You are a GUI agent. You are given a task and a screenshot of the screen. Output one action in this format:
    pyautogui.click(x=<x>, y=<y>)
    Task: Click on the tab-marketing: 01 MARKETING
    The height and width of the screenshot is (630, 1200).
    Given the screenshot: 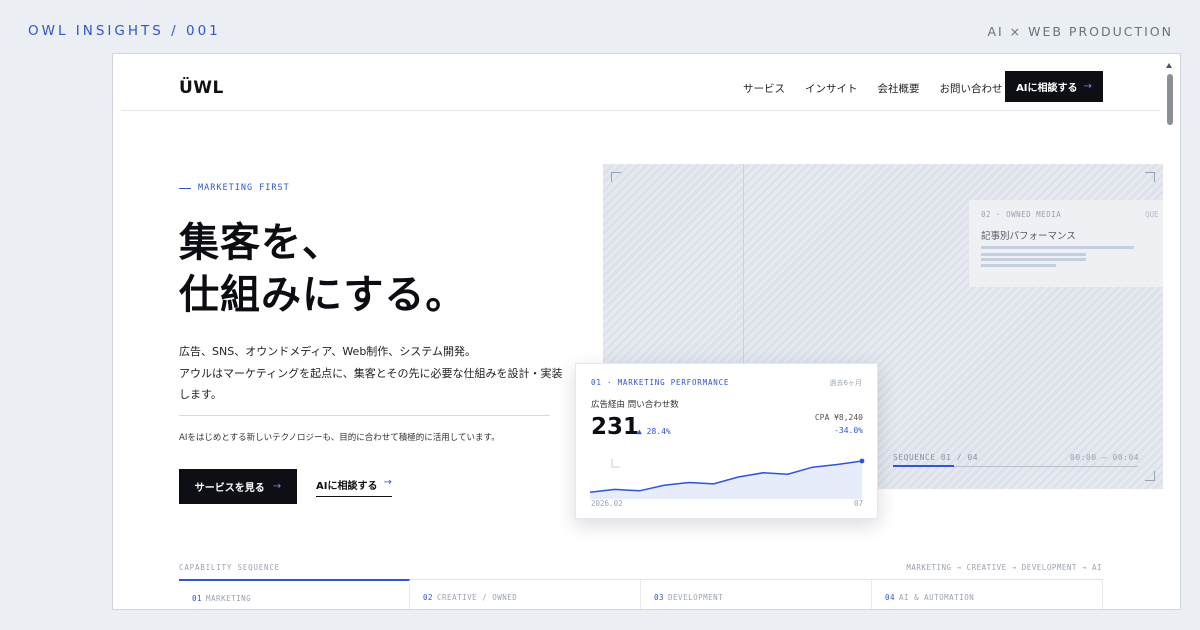 What is the action you would take?
    pyautogui.click(x=294, y=594)
    